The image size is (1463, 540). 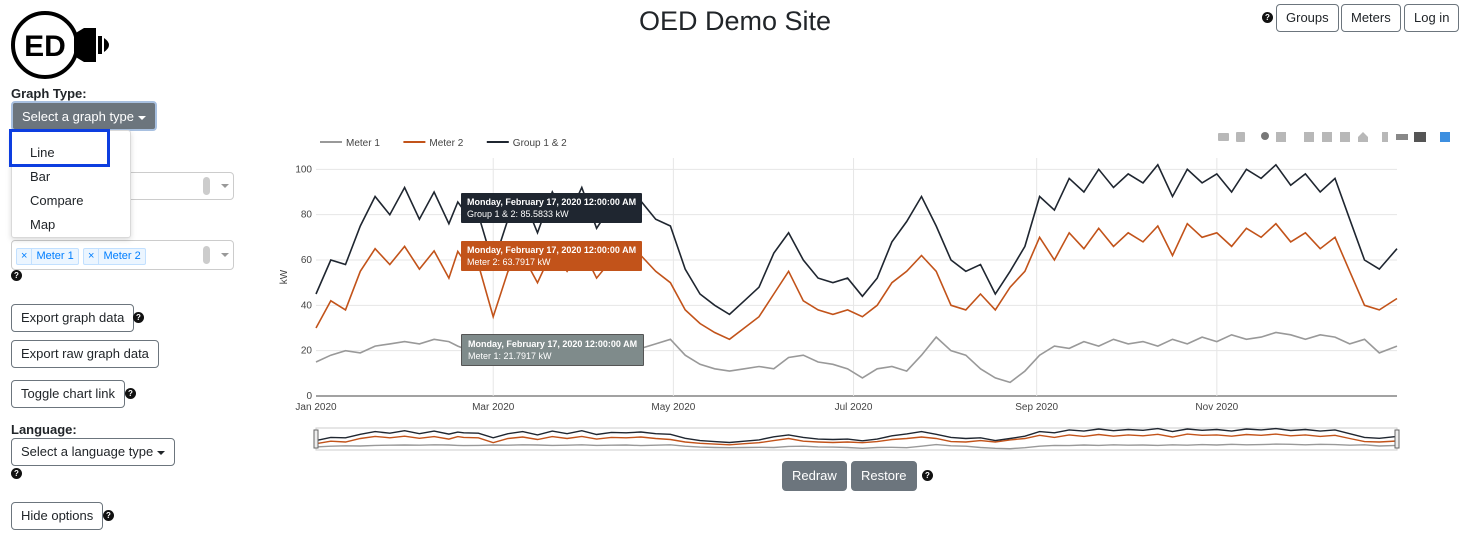 I want to click on hover-compare-icon, so click(x=1420, y=137).